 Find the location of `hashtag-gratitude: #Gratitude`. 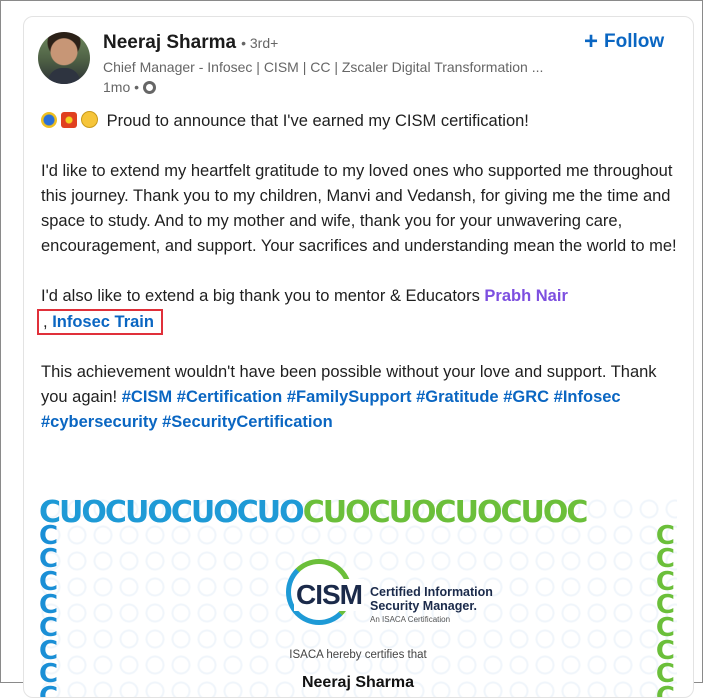

hashtag-gratitude: #Gratitude is located at coordinates (457, 397).